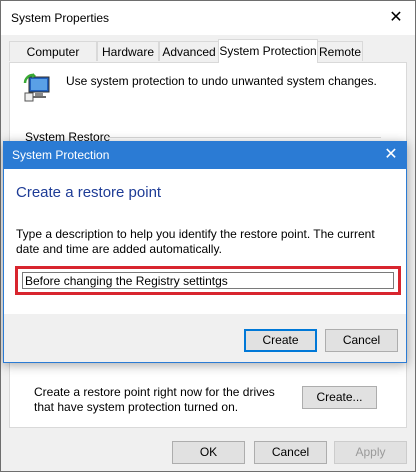 The width and height of the screenshot is (416, 472). What do you see at coordinates (60, 18) in the screenshot?
I see `window-title: System Properties` at bounding box center [60, 18].